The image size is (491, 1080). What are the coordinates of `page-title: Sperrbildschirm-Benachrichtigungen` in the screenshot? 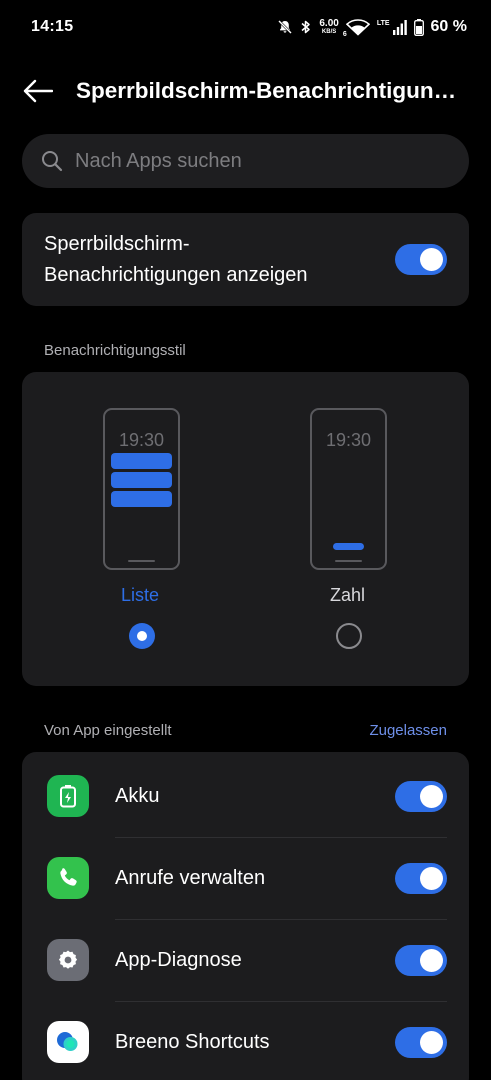 It's located at (268, 90).